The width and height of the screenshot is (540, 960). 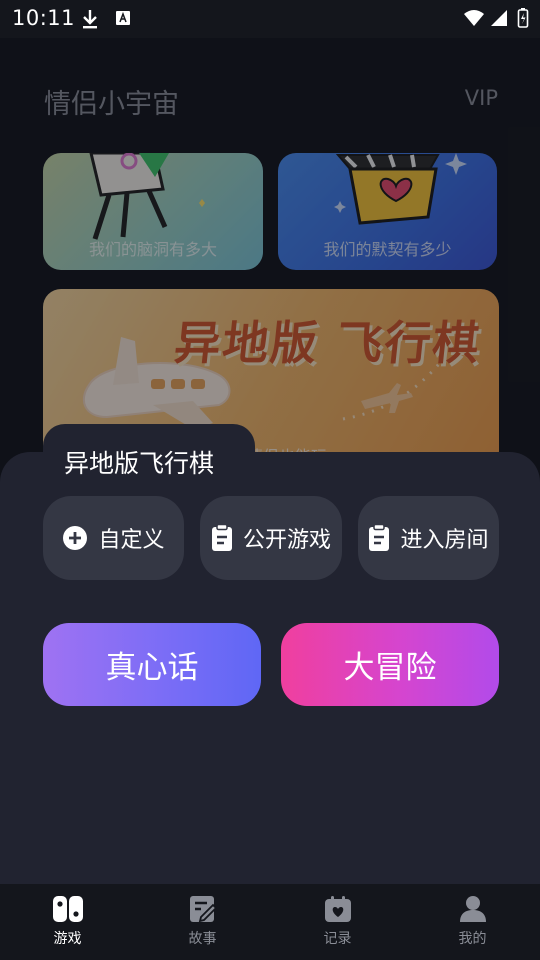 I want to click on dare-button: 大冒险, so click(x=390, y=664).